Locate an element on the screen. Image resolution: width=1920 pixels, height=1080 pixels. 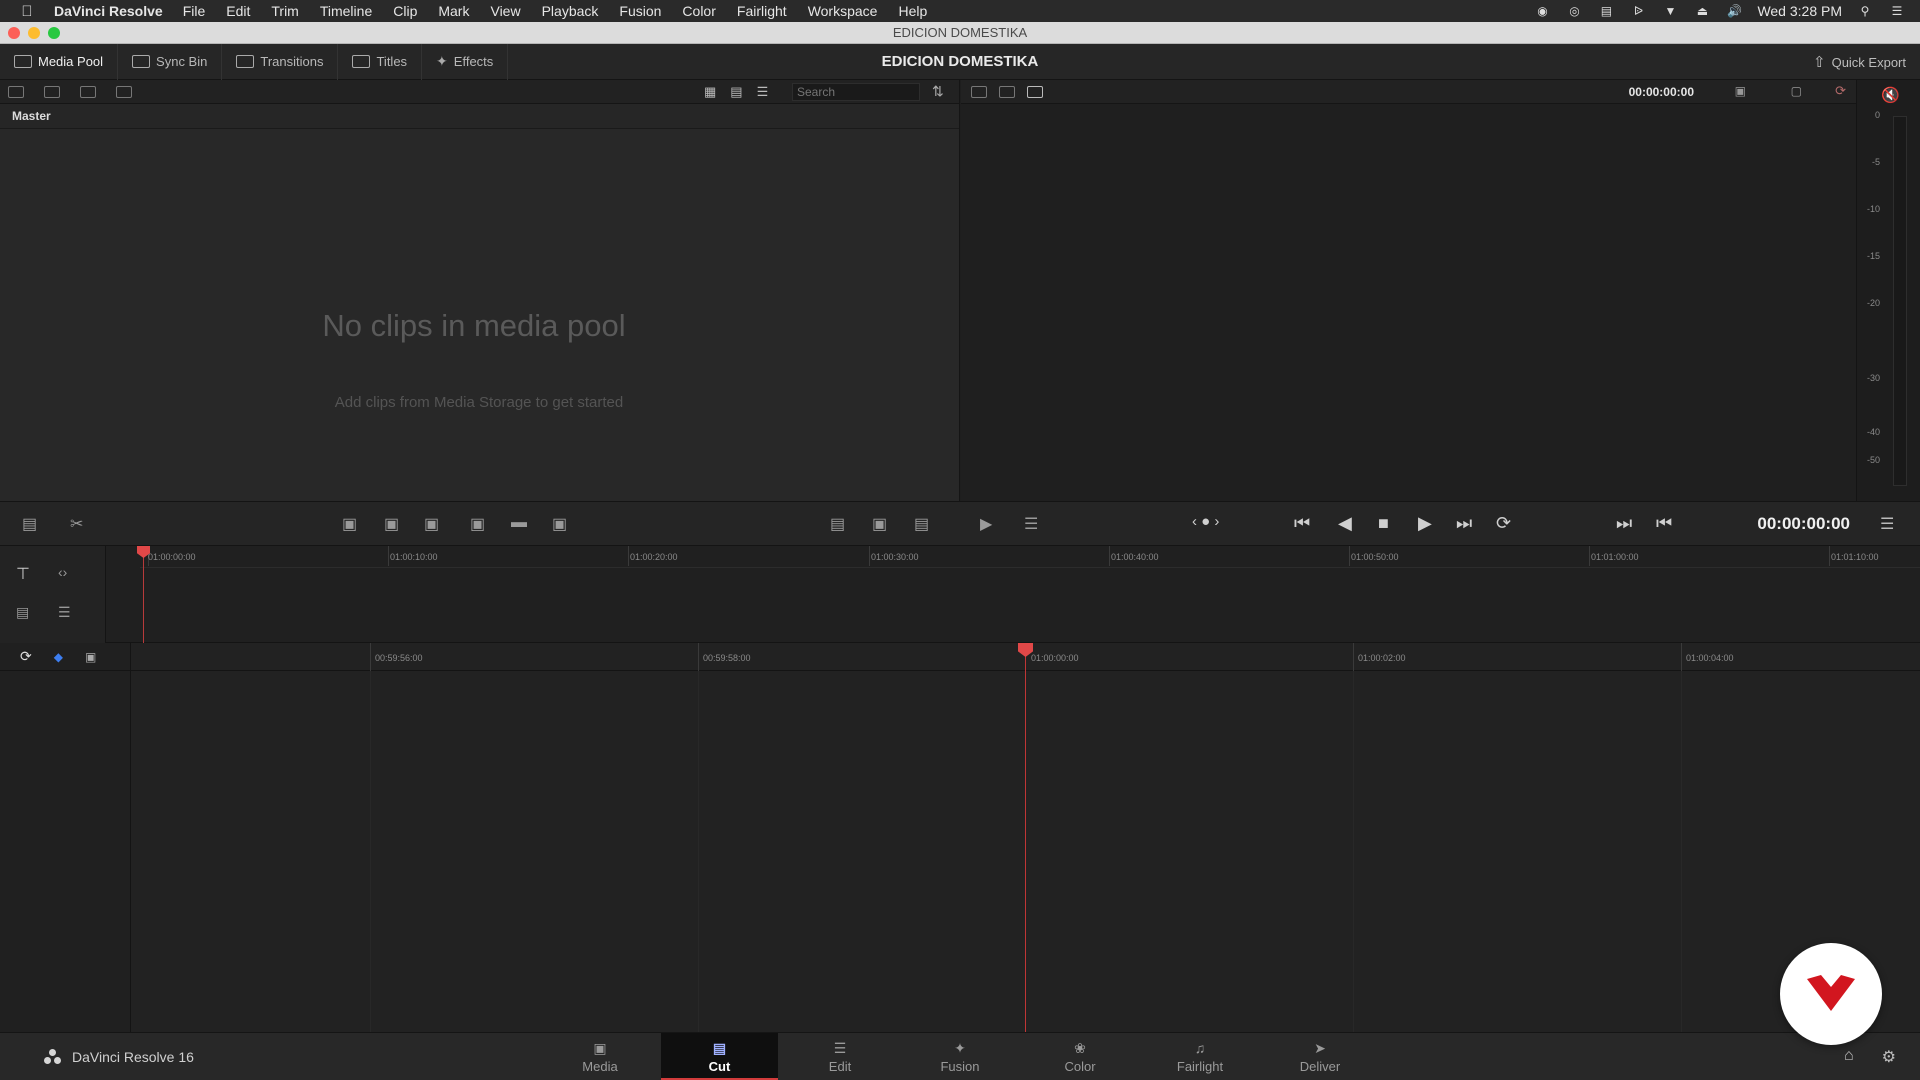
audio-track-icon: ☰ is located at coordinates (64, 612).